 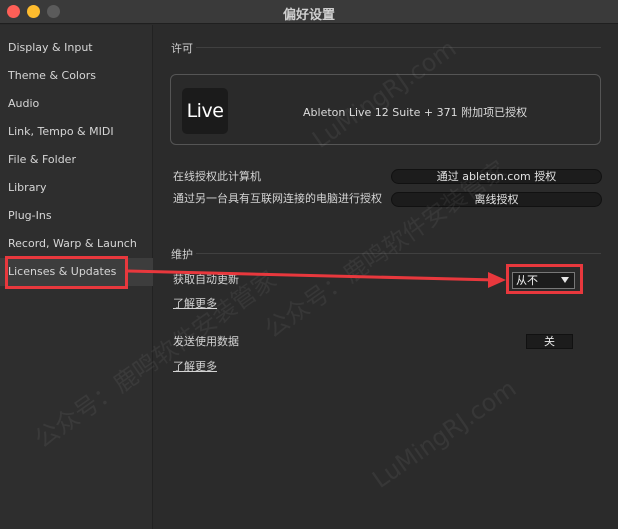 What do you see at coordinates (316, 278) in the screenshot?
I see `annotation-arrow` at bounding box center [316, 278].